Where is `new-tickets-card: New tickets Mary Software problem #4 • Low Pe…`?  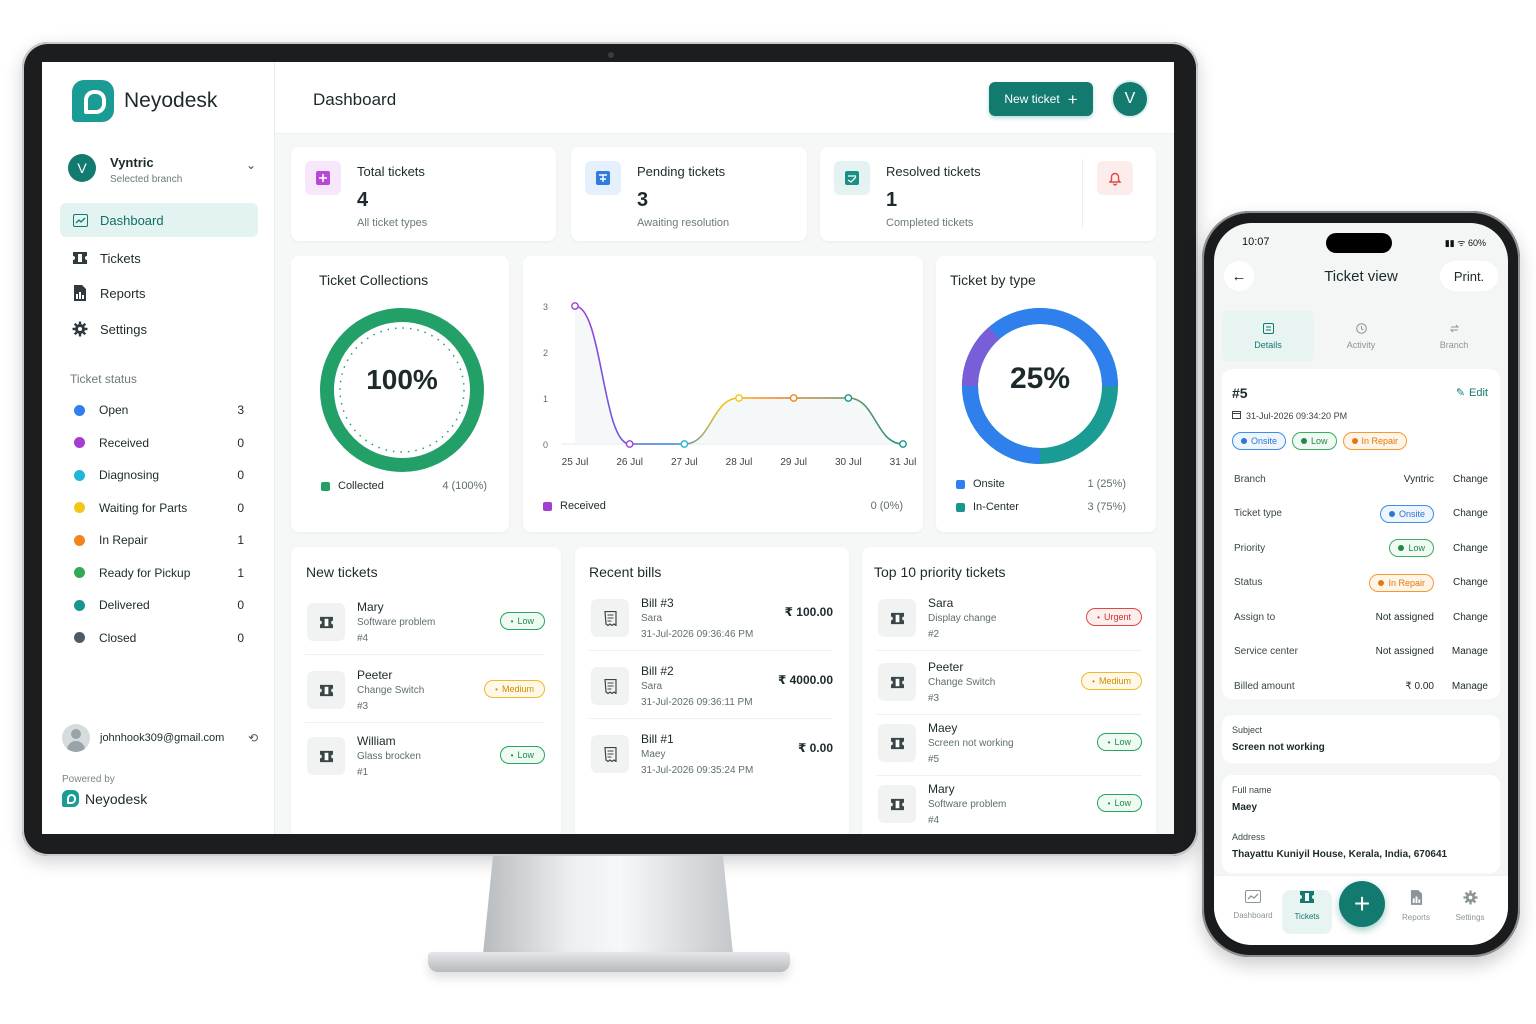
new-tickets-card: New tickets Mary Software problem #4 • Low Pe… is located at coordinates (426, 690).